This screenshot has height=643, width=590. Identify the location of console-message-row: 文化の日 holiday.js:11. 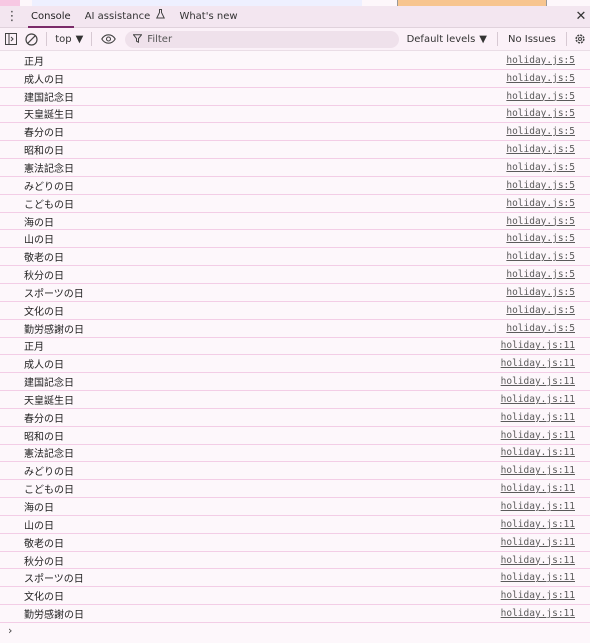
(295, 596).